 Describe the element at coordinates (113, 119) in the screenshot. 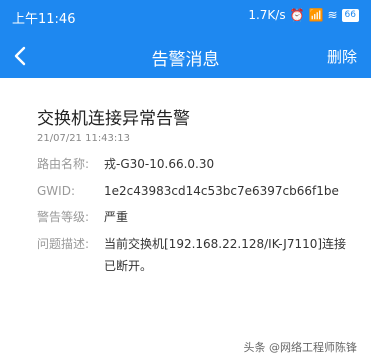

I see `alarm-title: 交换机连接异常告警` at that location.